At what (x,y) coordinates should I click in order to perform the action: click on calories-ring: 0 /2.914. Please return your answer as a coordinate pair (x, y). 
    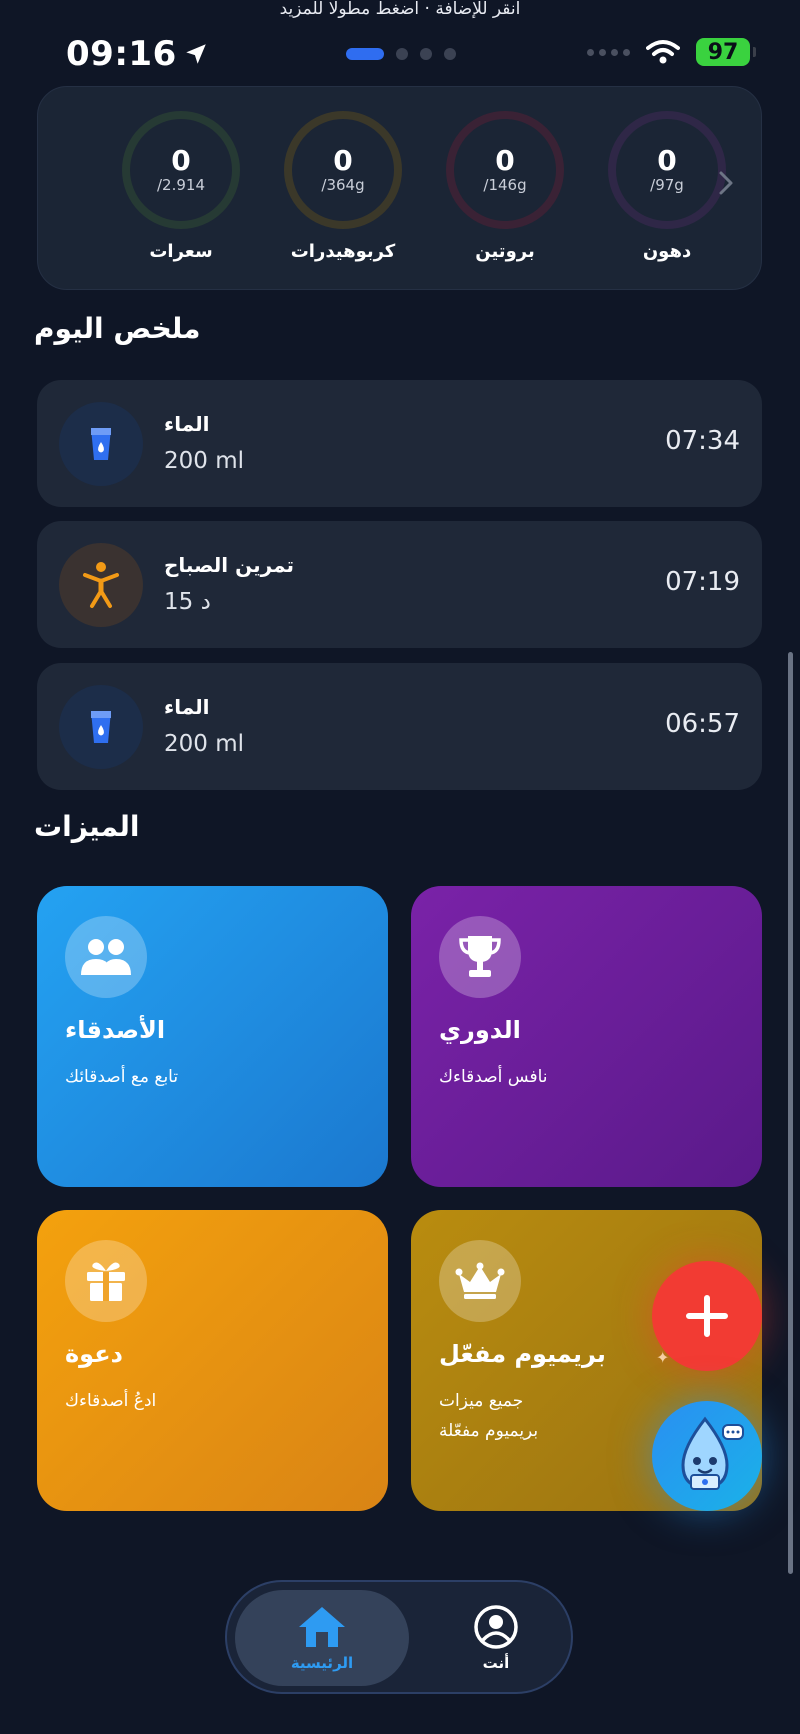
    Looking at the image, I should click on (181, 170).